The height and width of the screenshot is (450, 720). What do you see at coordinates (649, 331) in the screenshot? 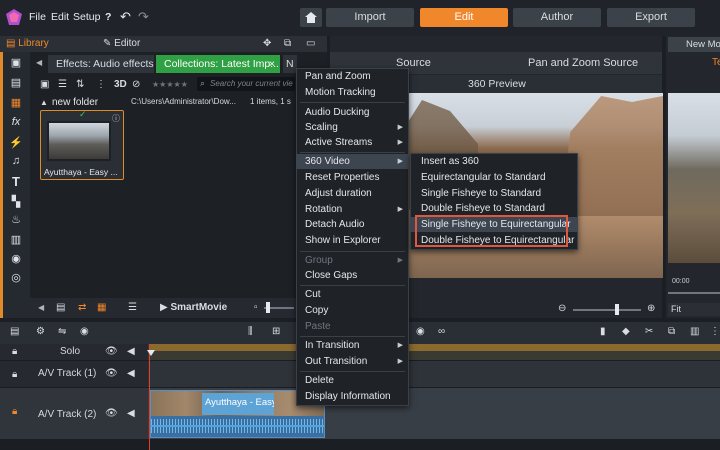
I see `trim-icon: ✂` at bounding box center [649, 331].